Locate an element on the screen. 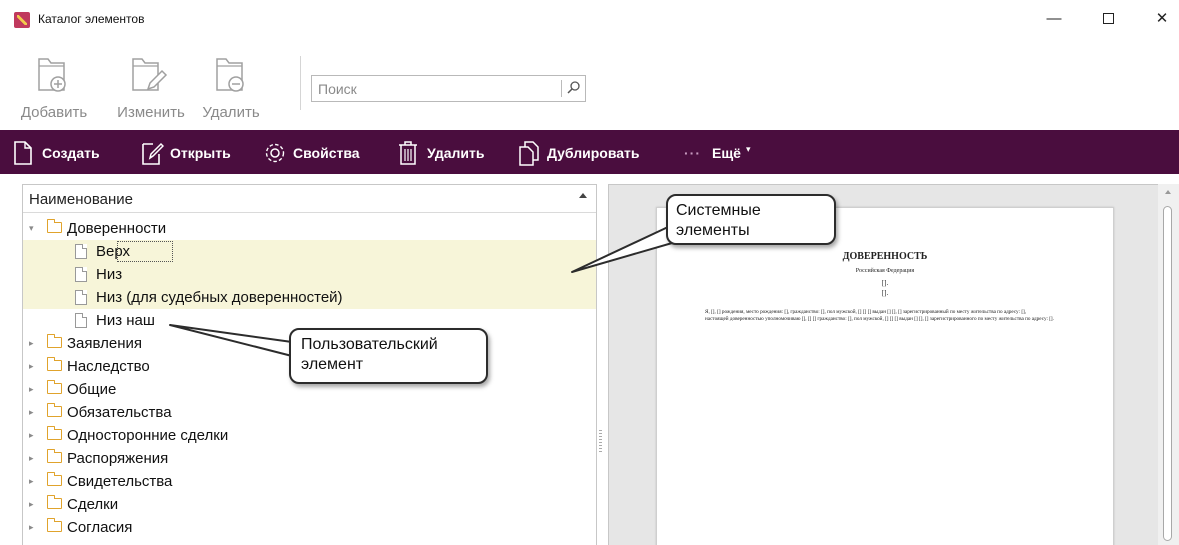  tree-item-folder: ▸ Сделки is located at coordinates (309, 504).